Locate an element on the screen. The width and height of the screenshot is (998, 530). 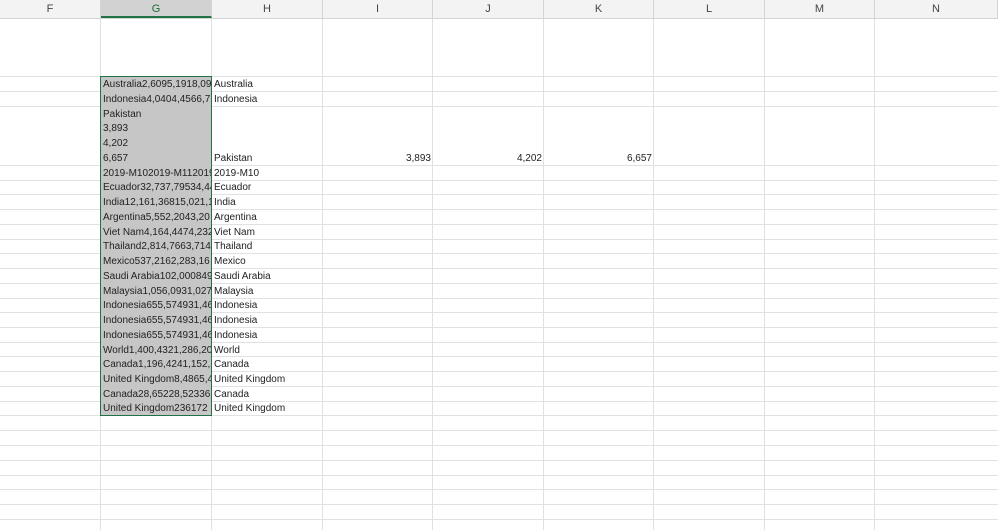
cell-g-multiline-4: 6,657 is located at coordinates (156, 158).